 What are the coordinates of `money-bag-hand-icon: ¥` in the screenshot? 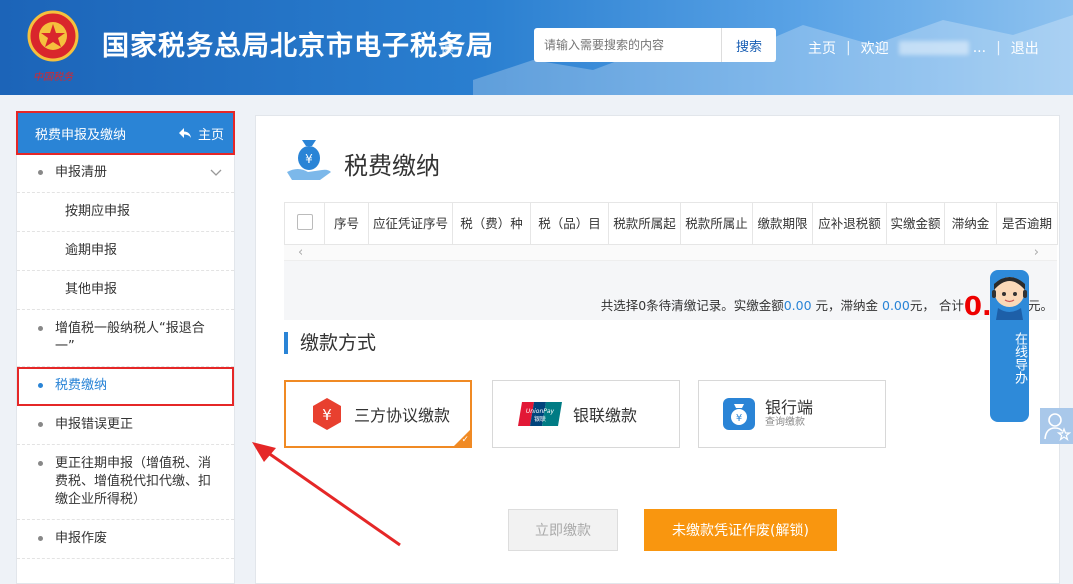 It's located at (309, 160).